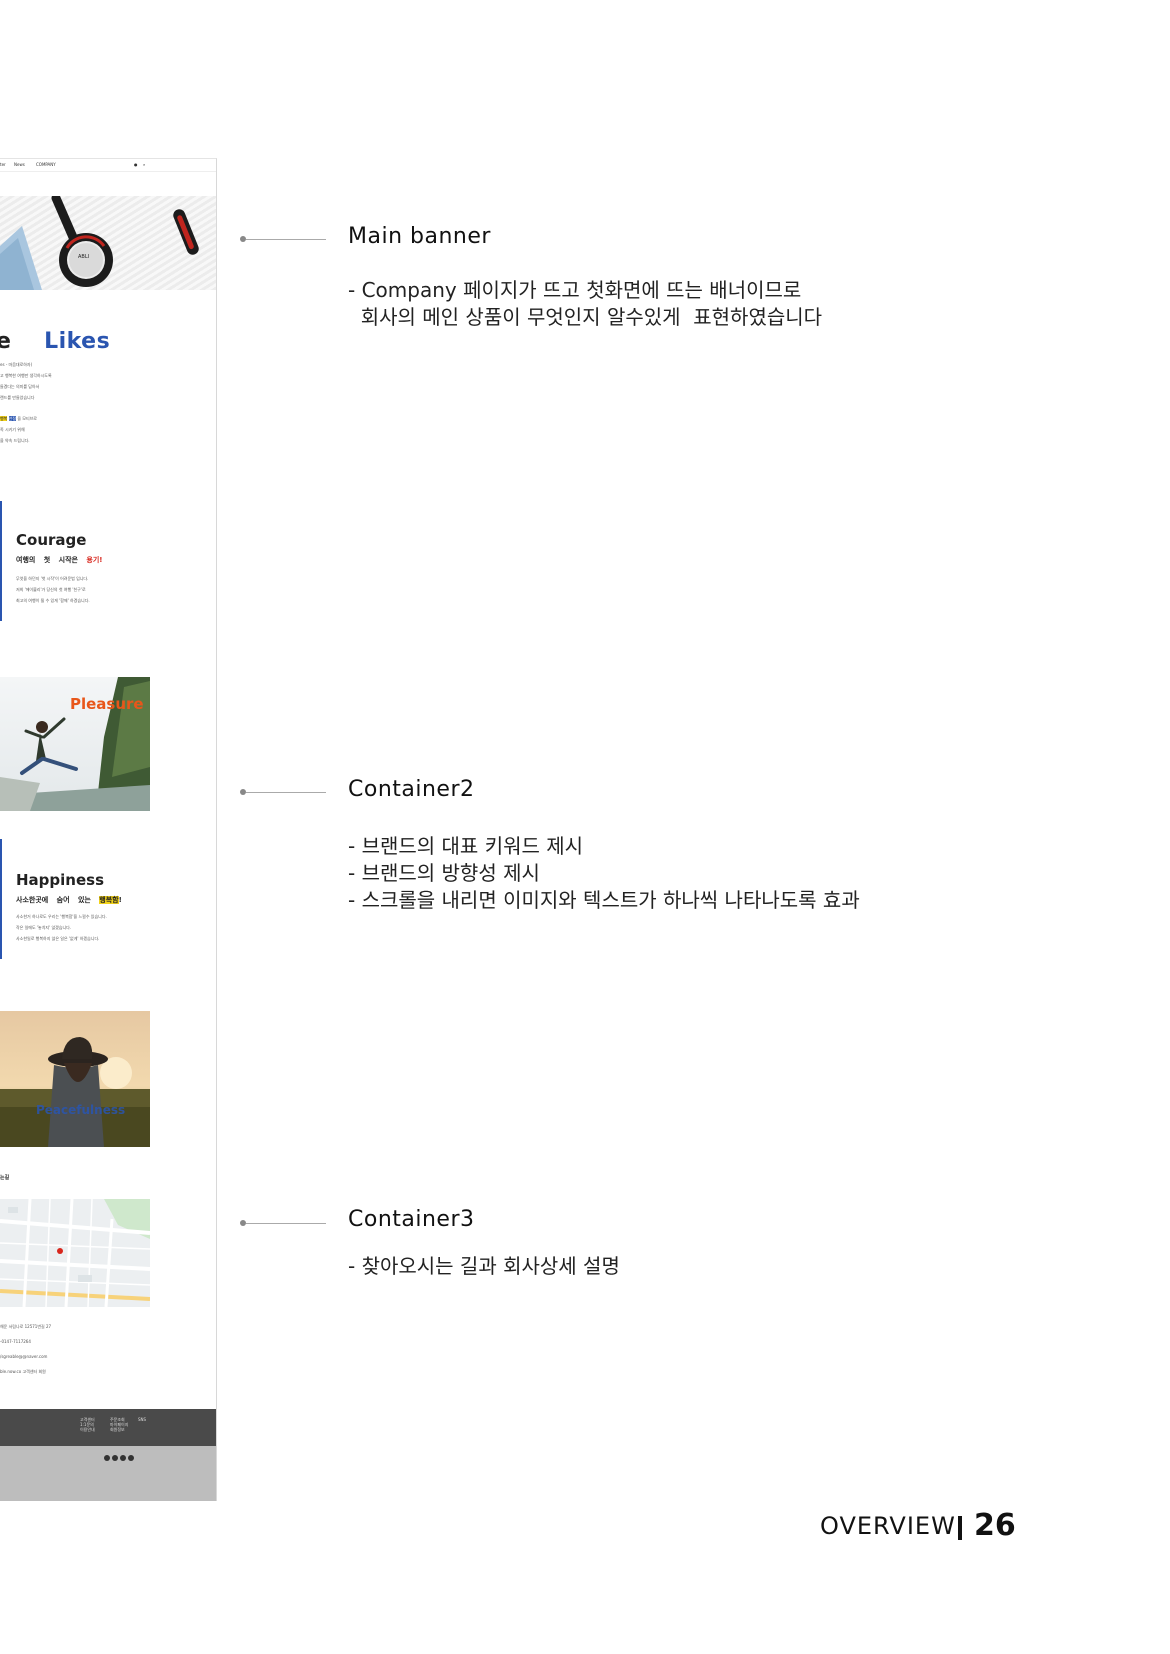  What do you see at coordinates (960, 1528) in the screenshot?
I see `footer-divider` at bounding box center [960, 1528].